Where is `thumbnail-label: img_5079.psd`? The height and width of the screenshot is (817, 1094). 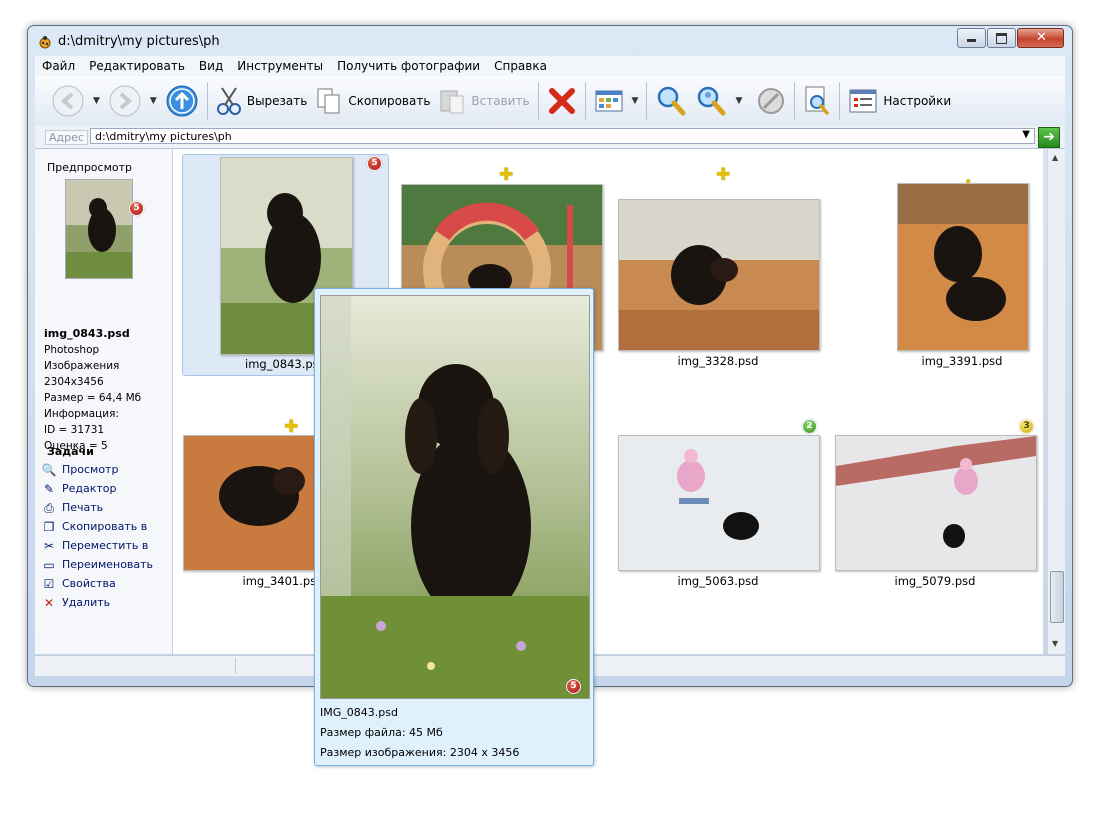 thumbnail-label: img_5079.psd is located at coordinates (935, 581).